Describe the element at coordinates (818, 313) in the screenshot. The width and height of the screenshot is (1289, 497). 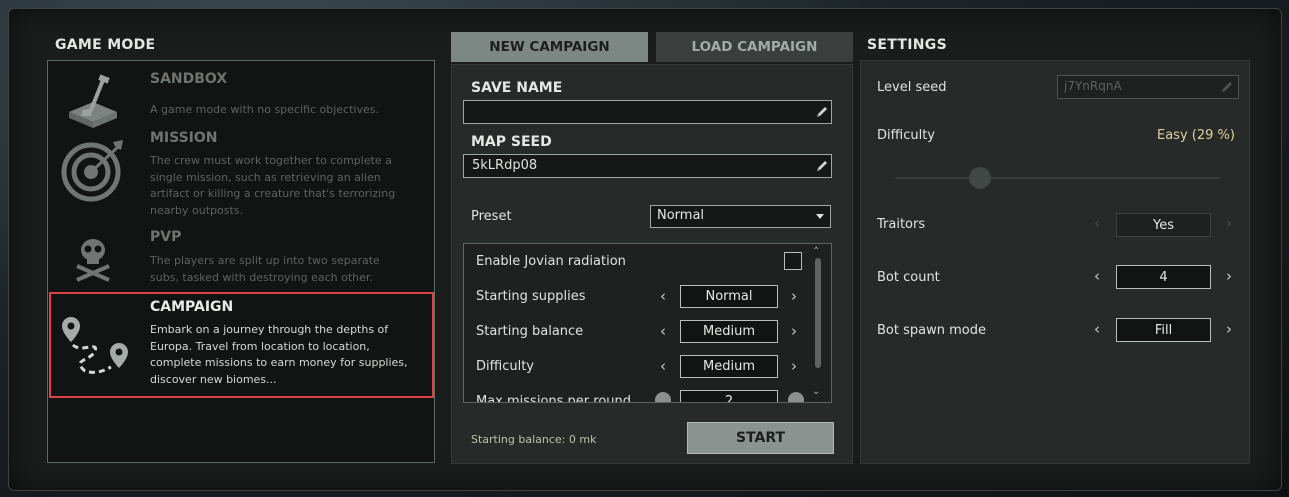
I see `options-scrollbar` at that location.